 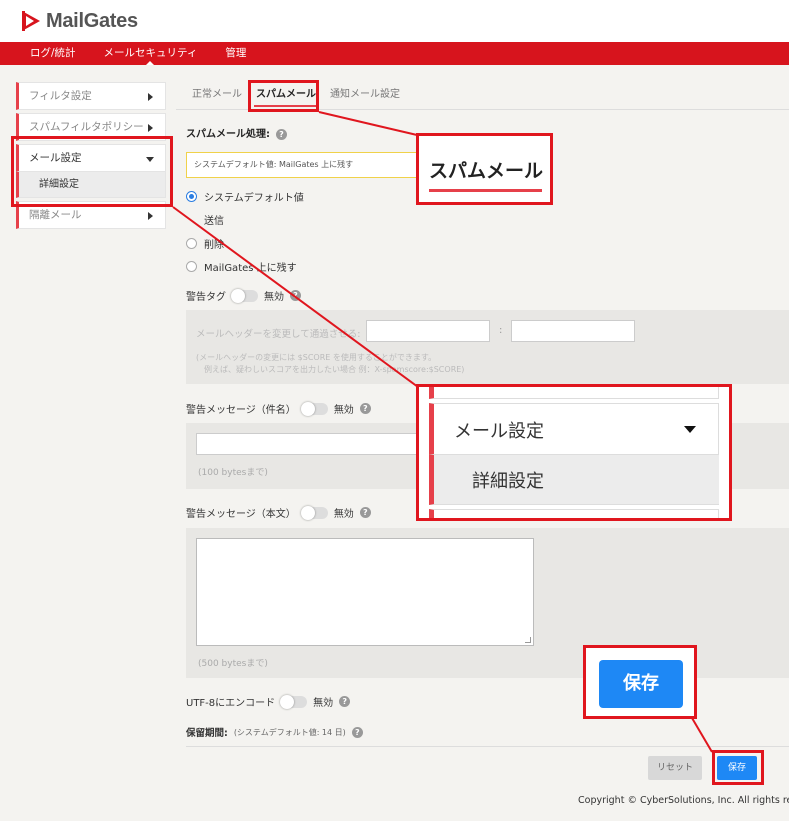 I want to click on warn-body-label: 警告メッセージ（本文）, so click(x=241, y=514).